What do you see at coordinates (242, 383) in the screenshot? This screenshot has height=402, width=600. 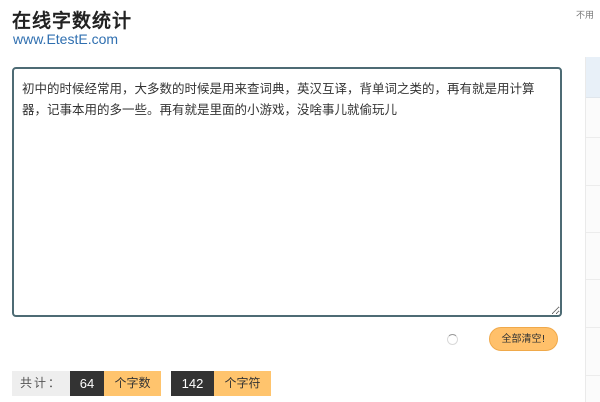 I see `char-count-unit: 个字符` at bounding box center [242, 383].